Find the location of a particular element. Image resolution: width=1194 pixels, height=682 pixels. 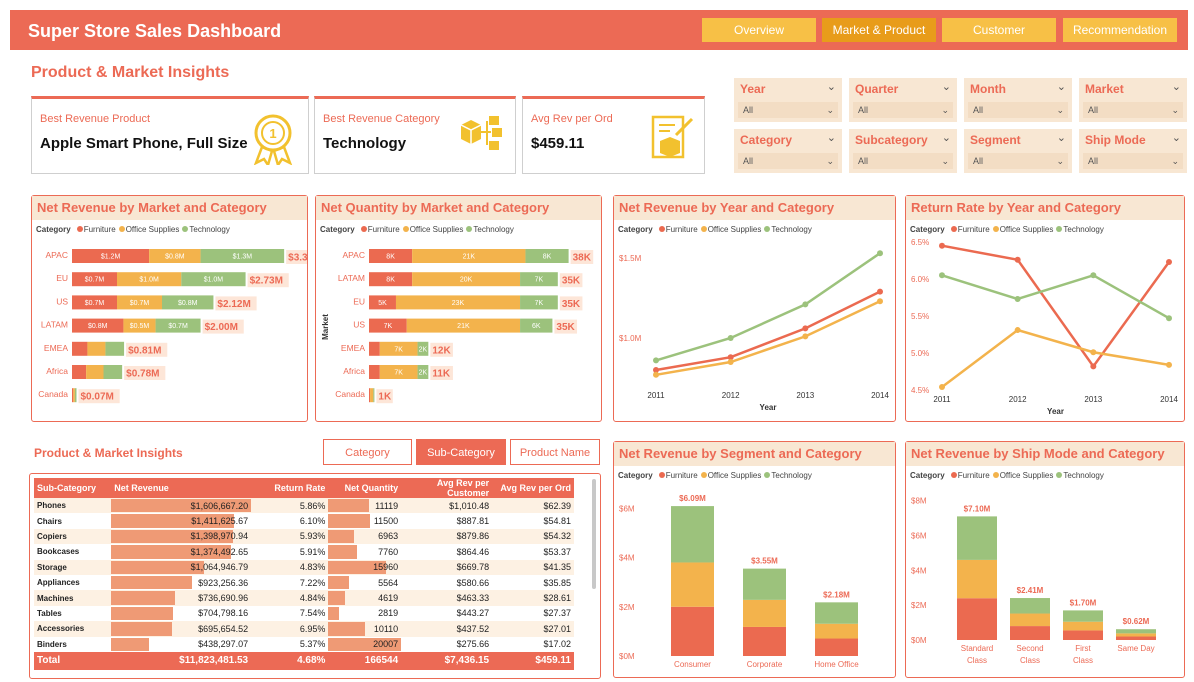

filter-category: Category ⌄ All ⌄ is located at coordinates (788, 151).